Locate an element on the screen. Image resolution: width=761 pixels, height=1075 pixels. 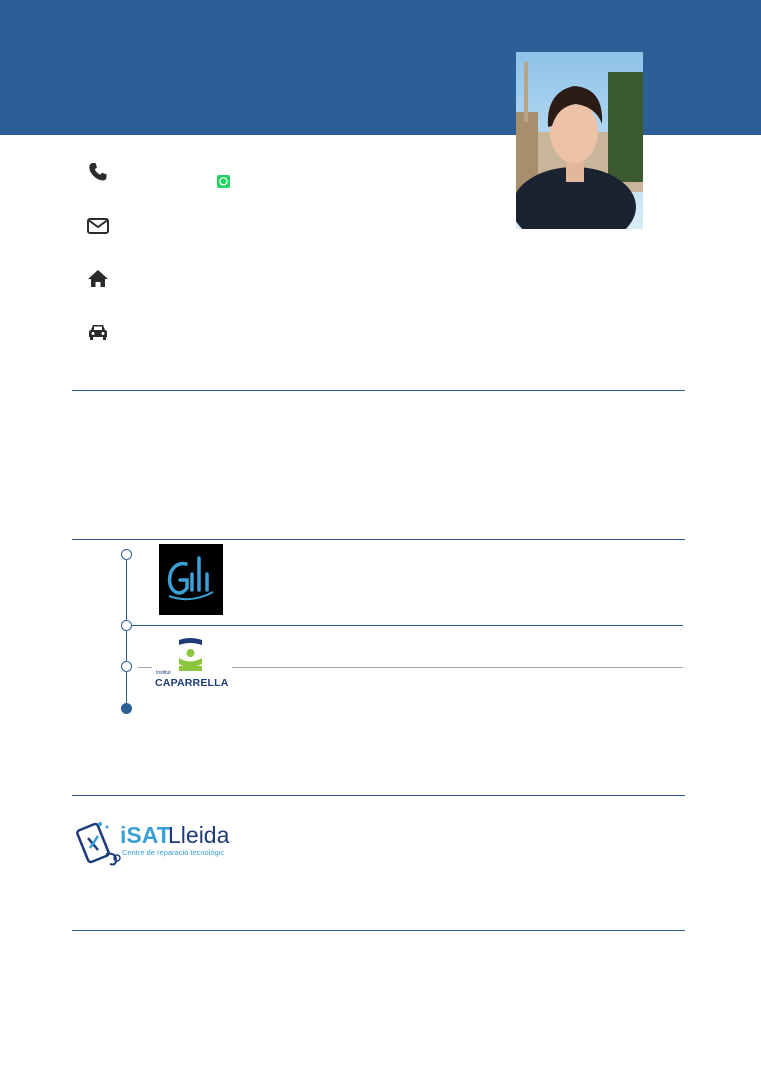
isat-tagline: Centre de reparació tecnològic is located at coordinates (173, 852).